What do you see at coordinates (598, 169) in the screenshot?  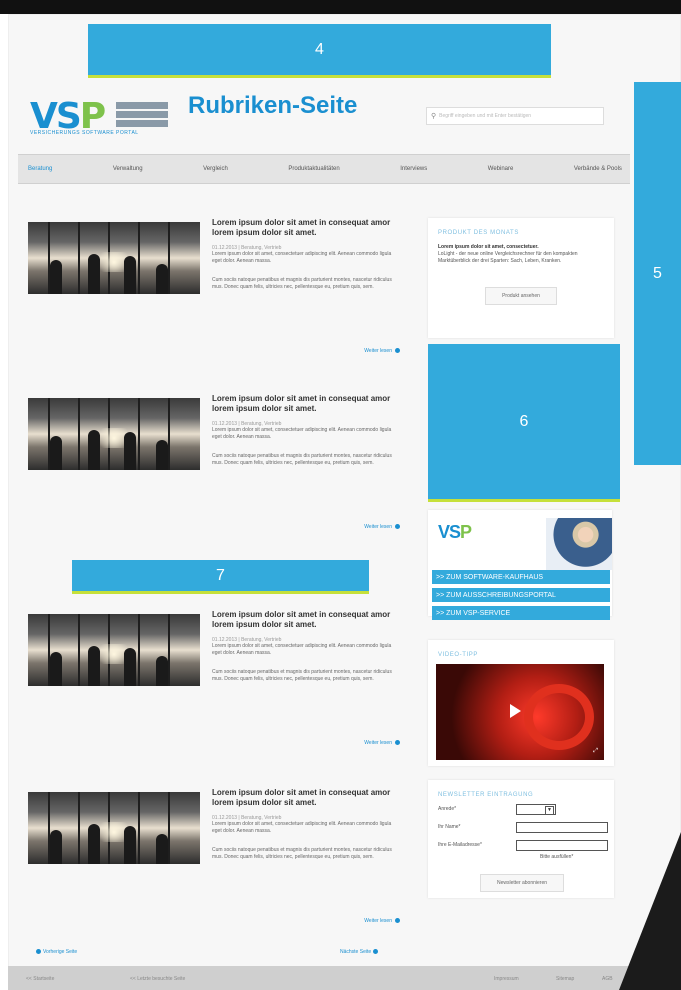 I see `nav-item-verbaende-pools: Verbände & Pools` at bounding box center [598, 169].